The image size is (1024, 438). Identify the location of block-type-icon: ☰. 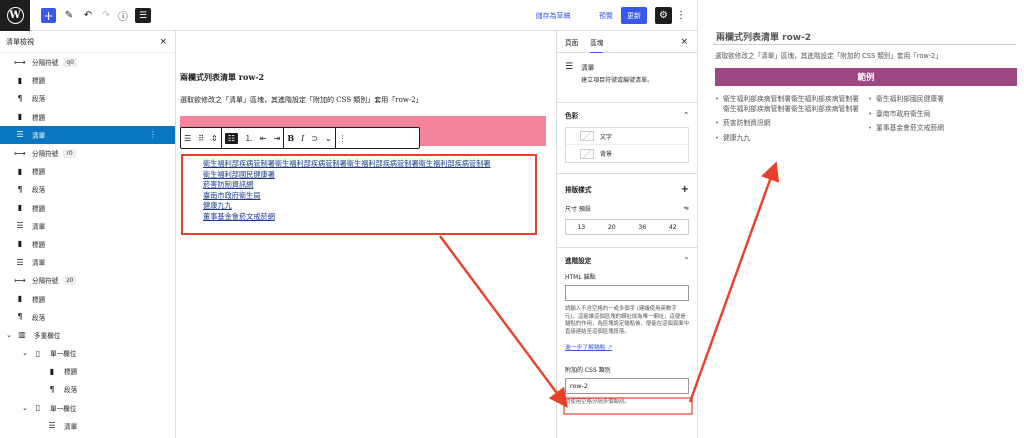
(52, 426).